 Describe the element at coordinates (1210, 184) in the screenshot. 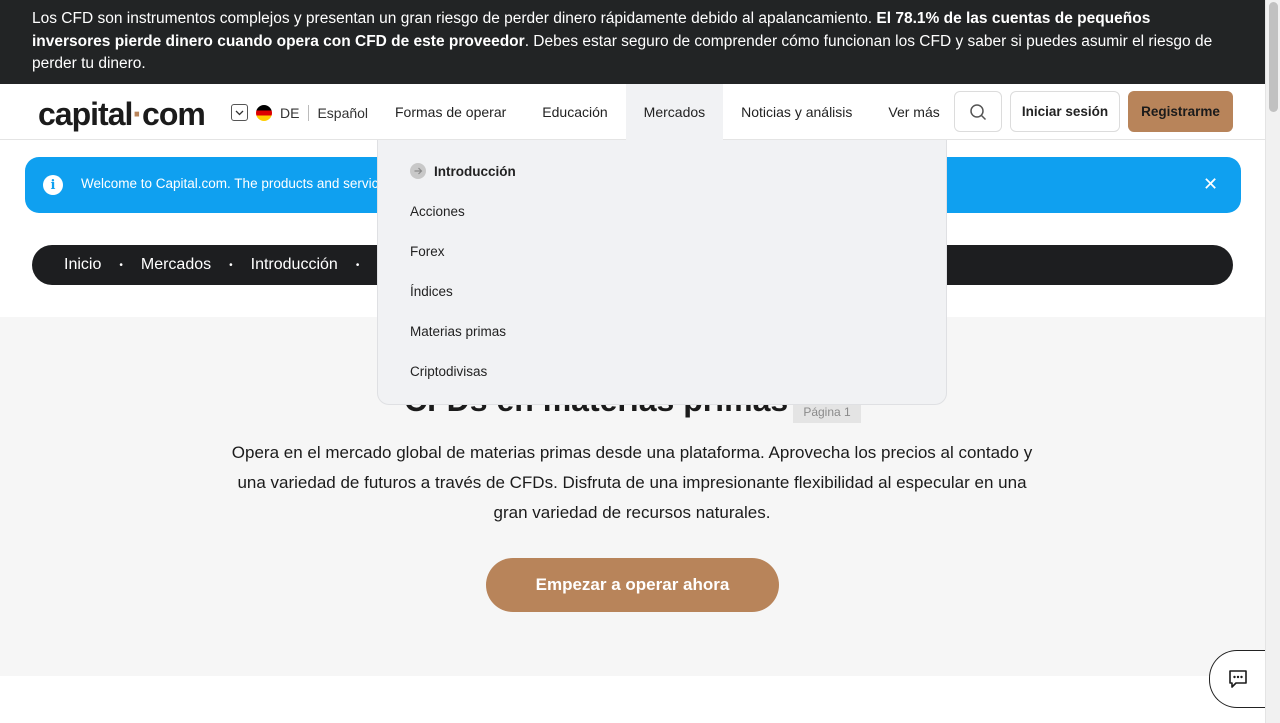

I see `close-icon: ✕` at that location.